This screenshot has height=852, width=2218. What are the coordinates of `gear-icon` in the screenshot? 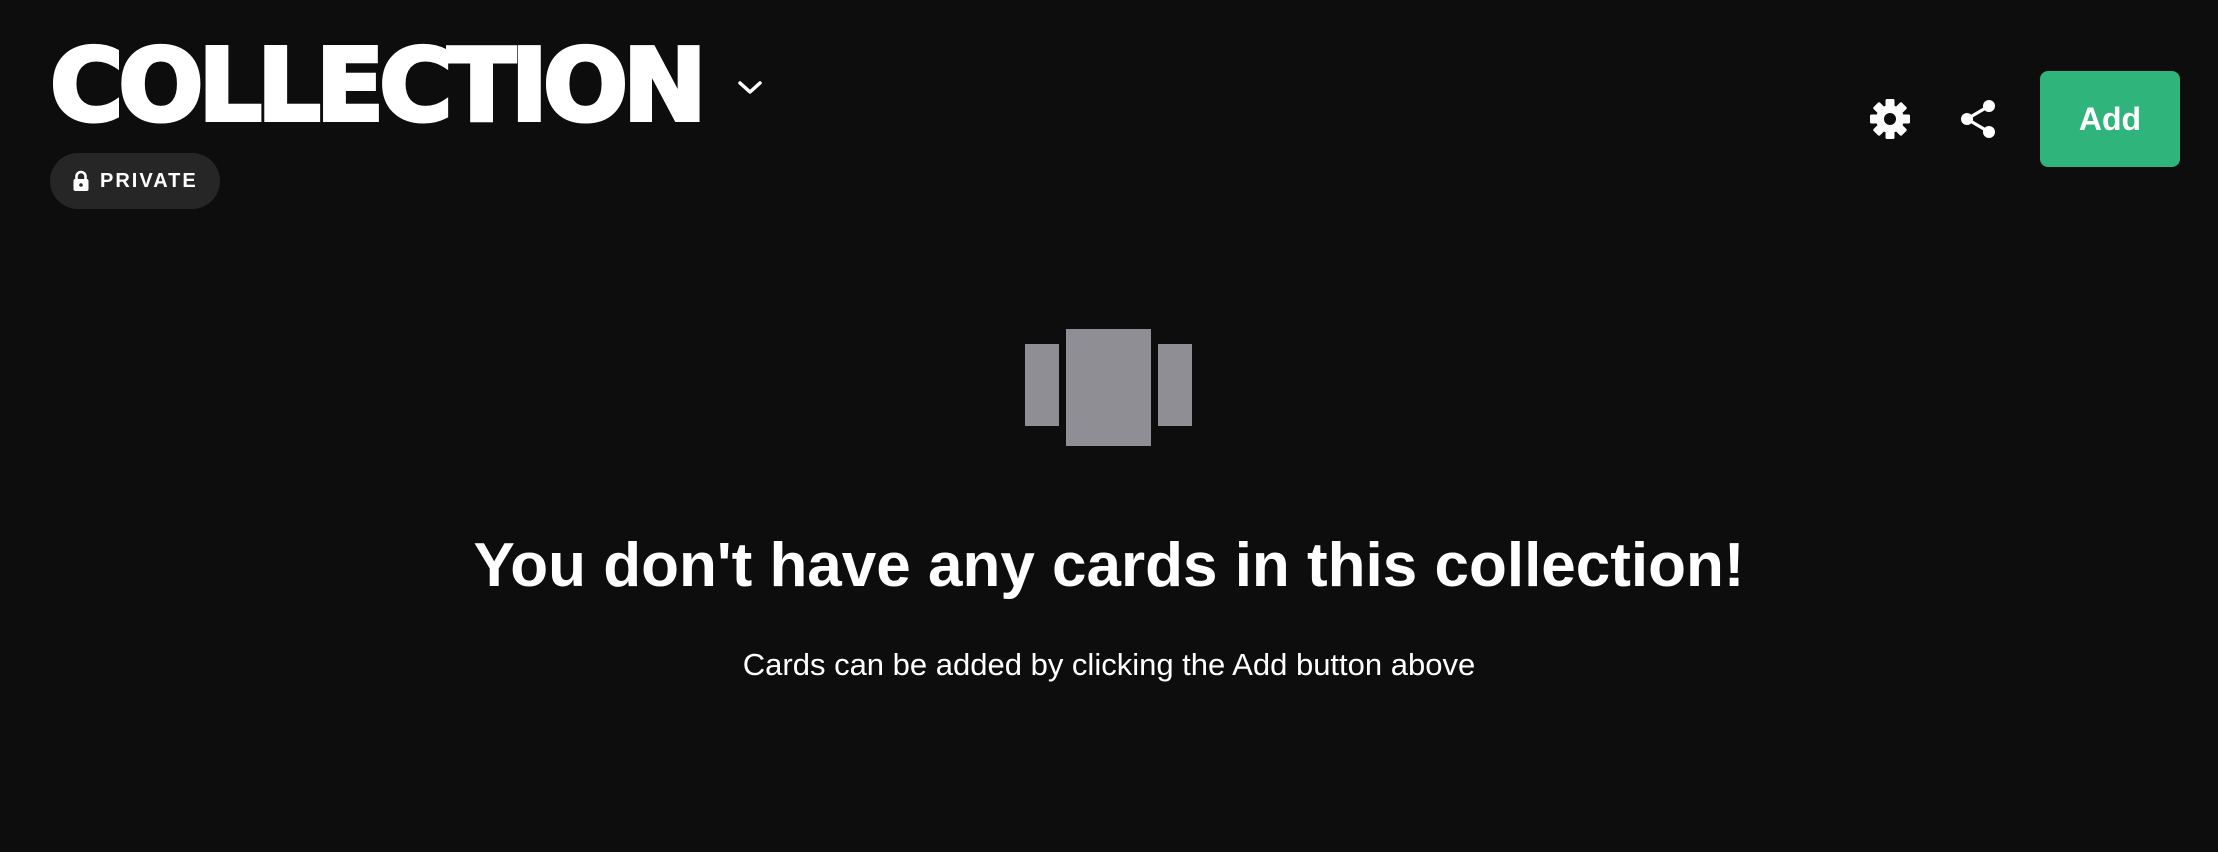 It's located at (1890, 119).